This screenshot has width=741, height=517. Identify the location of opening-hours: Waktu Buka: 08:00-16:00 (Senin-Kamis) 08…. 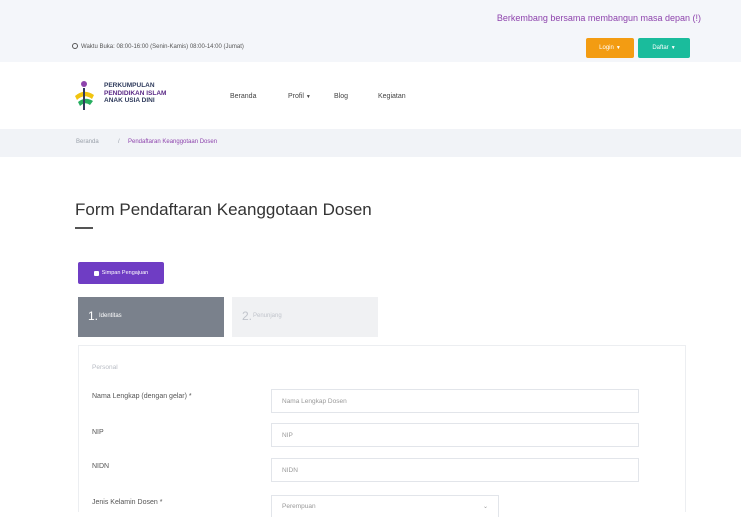
(158, 46).